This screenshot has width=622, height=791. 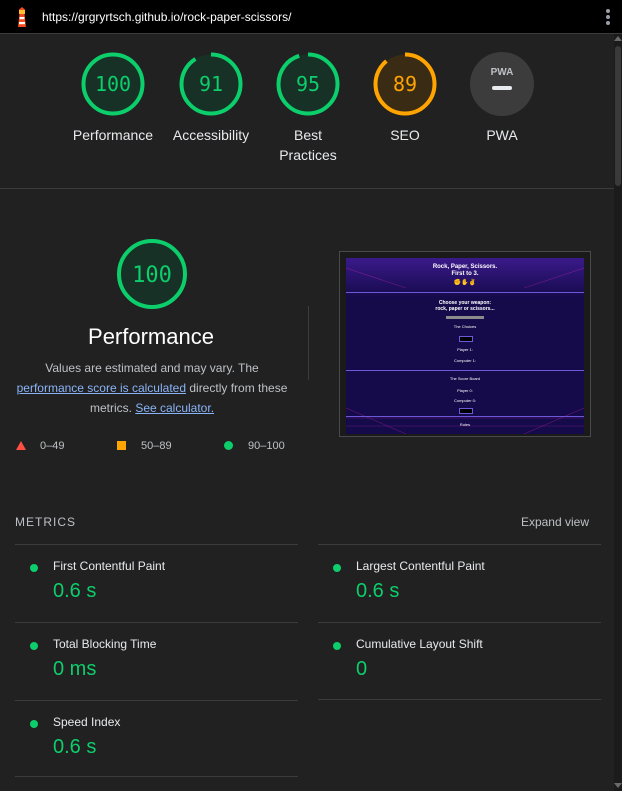 What do you see at coordinates (211, 135) in the screenshot?
I see `gauge-label: Accessibility` at bounding box center [211, 135].